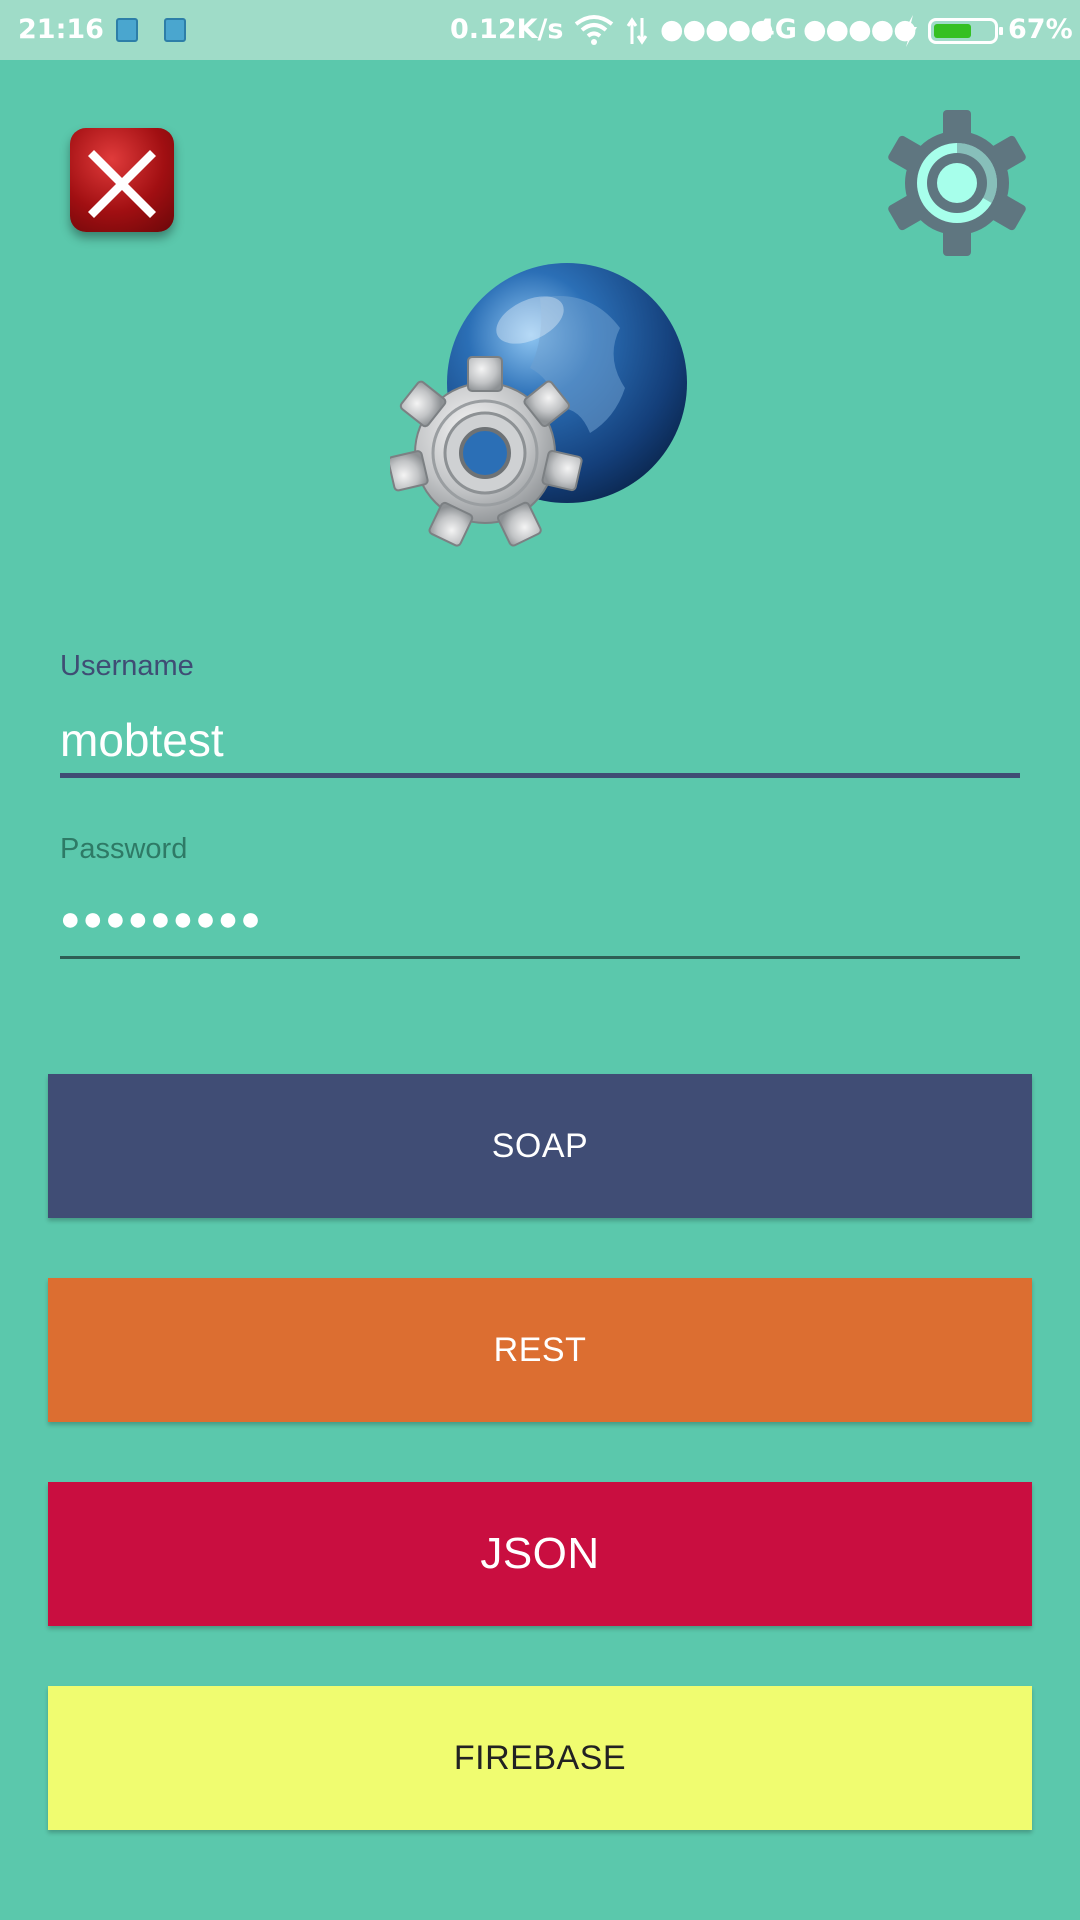 This screenshot has height=1920, width=1080. What do you see at coordinates (540, 1758) in the screenshot?
I see `firebase-button: FIREBASE` at bounding box center [540, 1758].